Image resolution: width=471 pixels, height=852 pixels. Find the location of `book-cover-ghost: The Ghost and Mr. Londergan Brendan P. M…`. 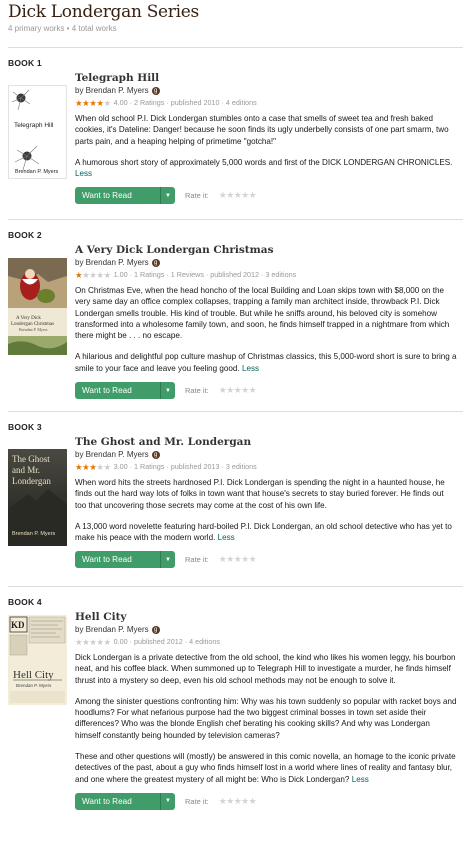

book-cover-ghost: The Ghost and Mr. Londergan Brendan P. M… is located at coordinates (37, 497).